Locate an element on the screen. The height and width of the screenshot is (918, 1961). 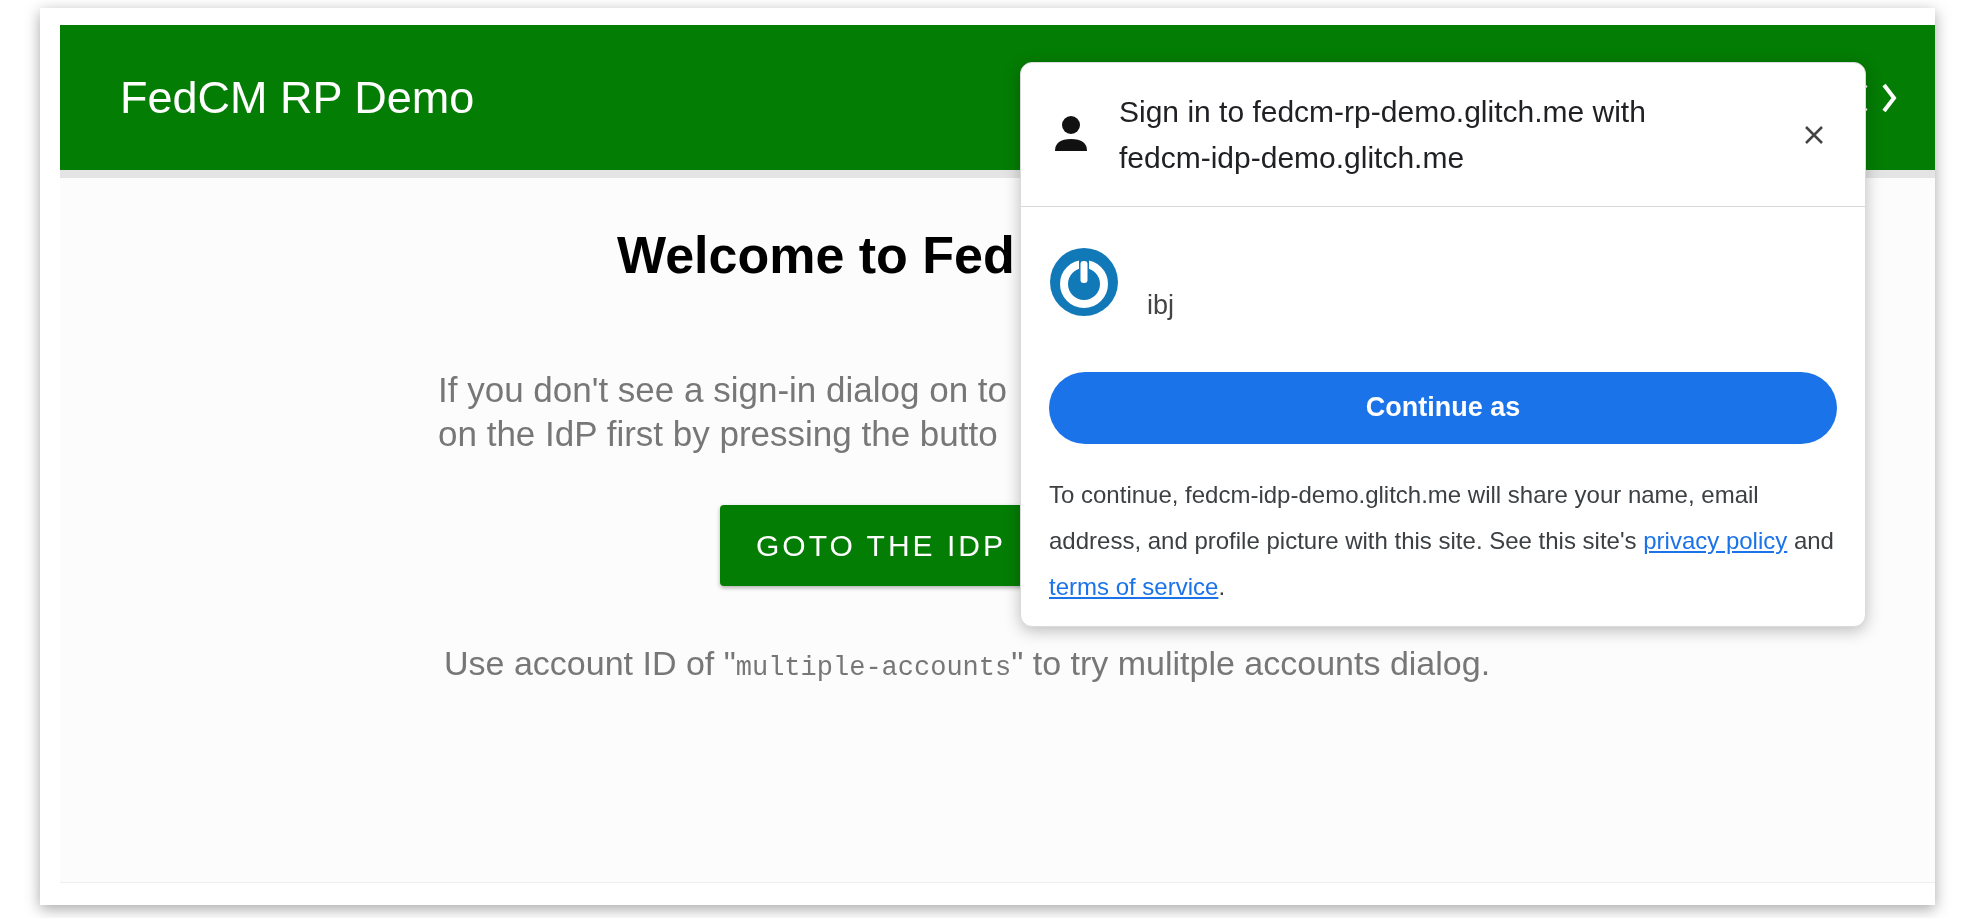
instruction-text: If you don't see a sign-in dialog on to is located at coordinates (722, 390).